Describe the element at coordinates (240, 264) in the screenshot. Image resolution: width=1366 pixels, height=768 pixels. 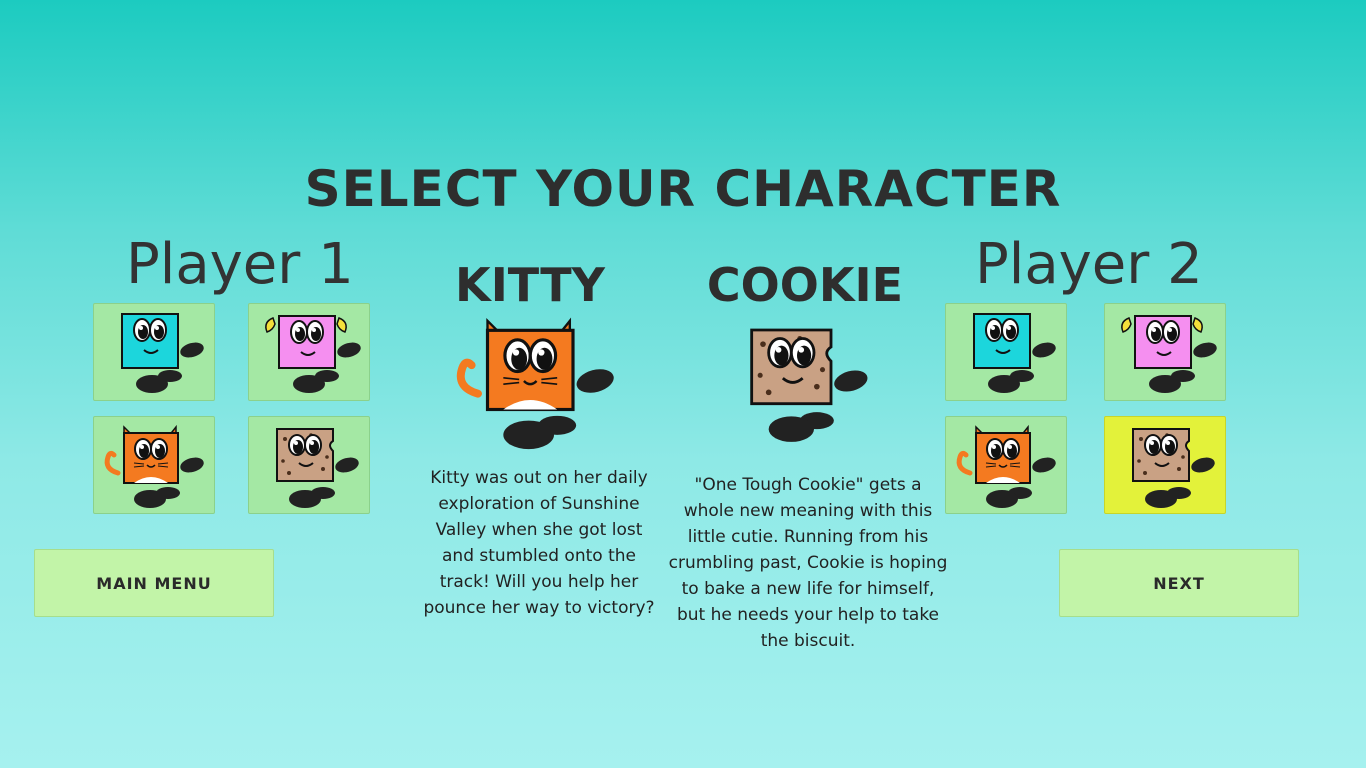
I see `player-1-label: Player 1` at that location.